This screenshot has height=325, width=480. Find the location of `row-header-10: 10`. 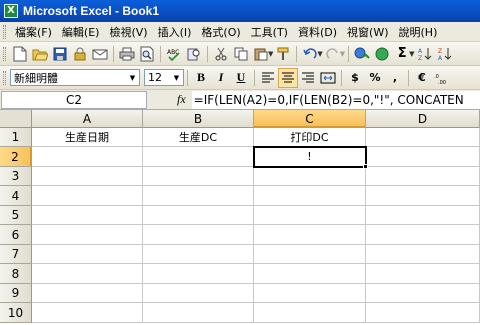

row-header-10: 10 is located at coordinates (16, 313).